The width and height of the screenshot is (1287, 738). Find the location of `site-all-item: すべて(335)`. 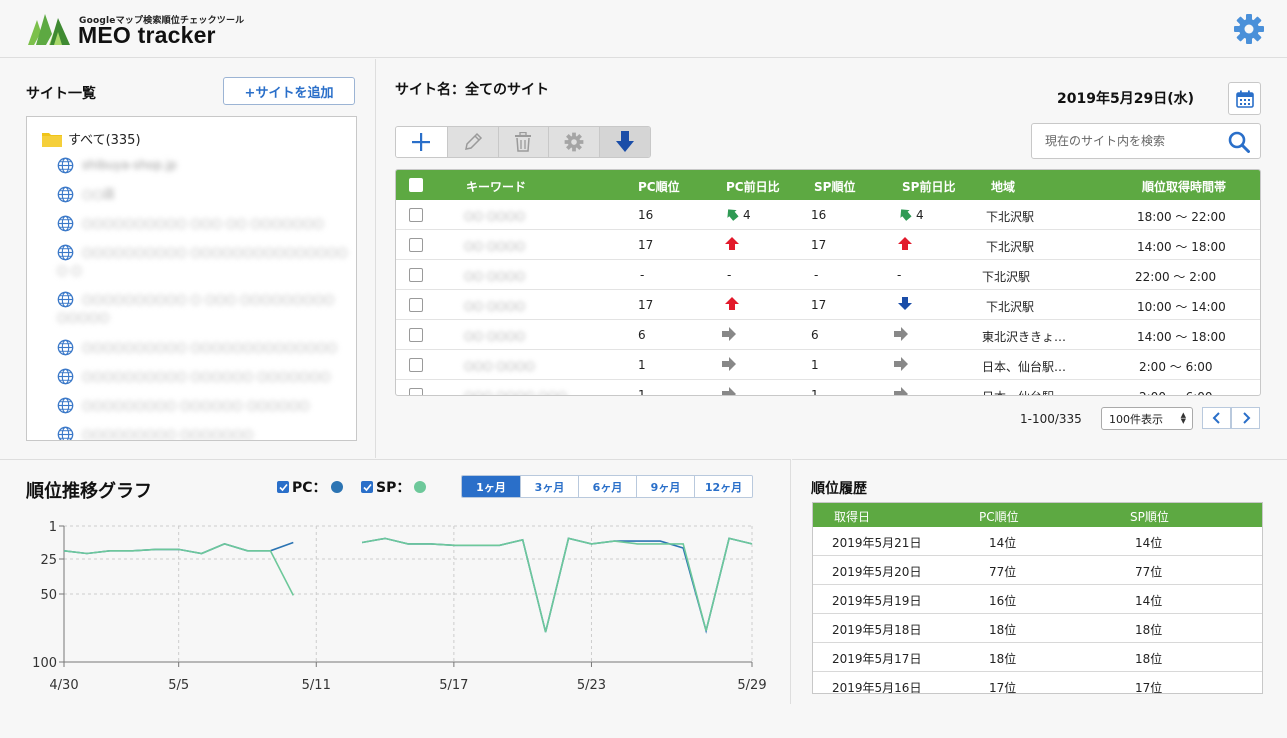

site-all-item: すべて(335) is located at coordinates (91, 138).